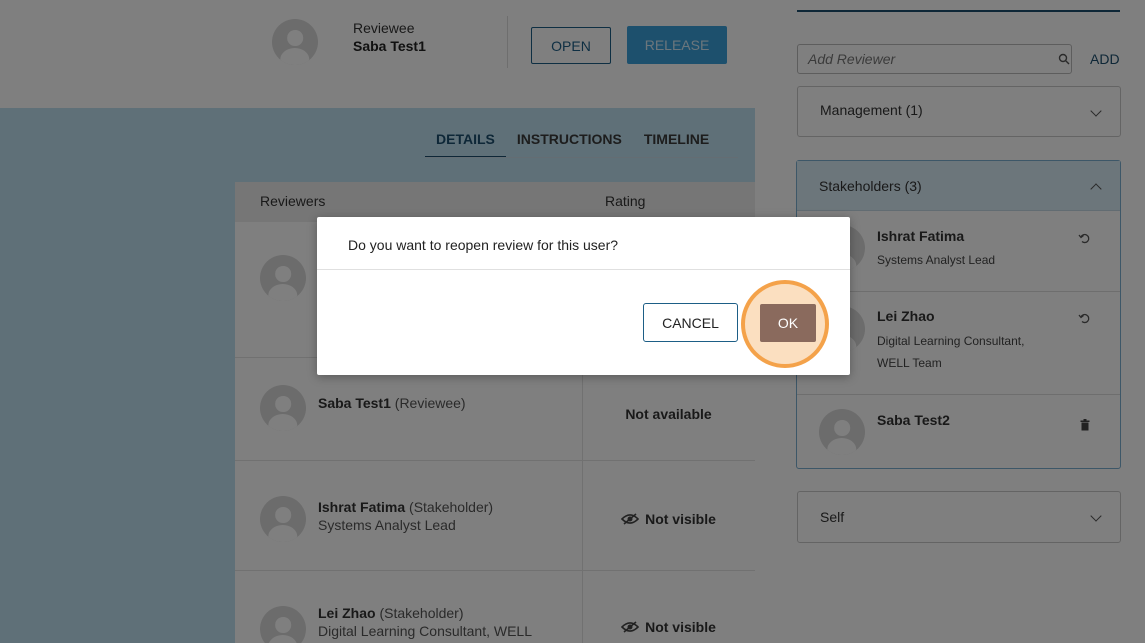 This screenshot has height=643, width=1145. I want to click on dialog-divider, so click(583, 269).